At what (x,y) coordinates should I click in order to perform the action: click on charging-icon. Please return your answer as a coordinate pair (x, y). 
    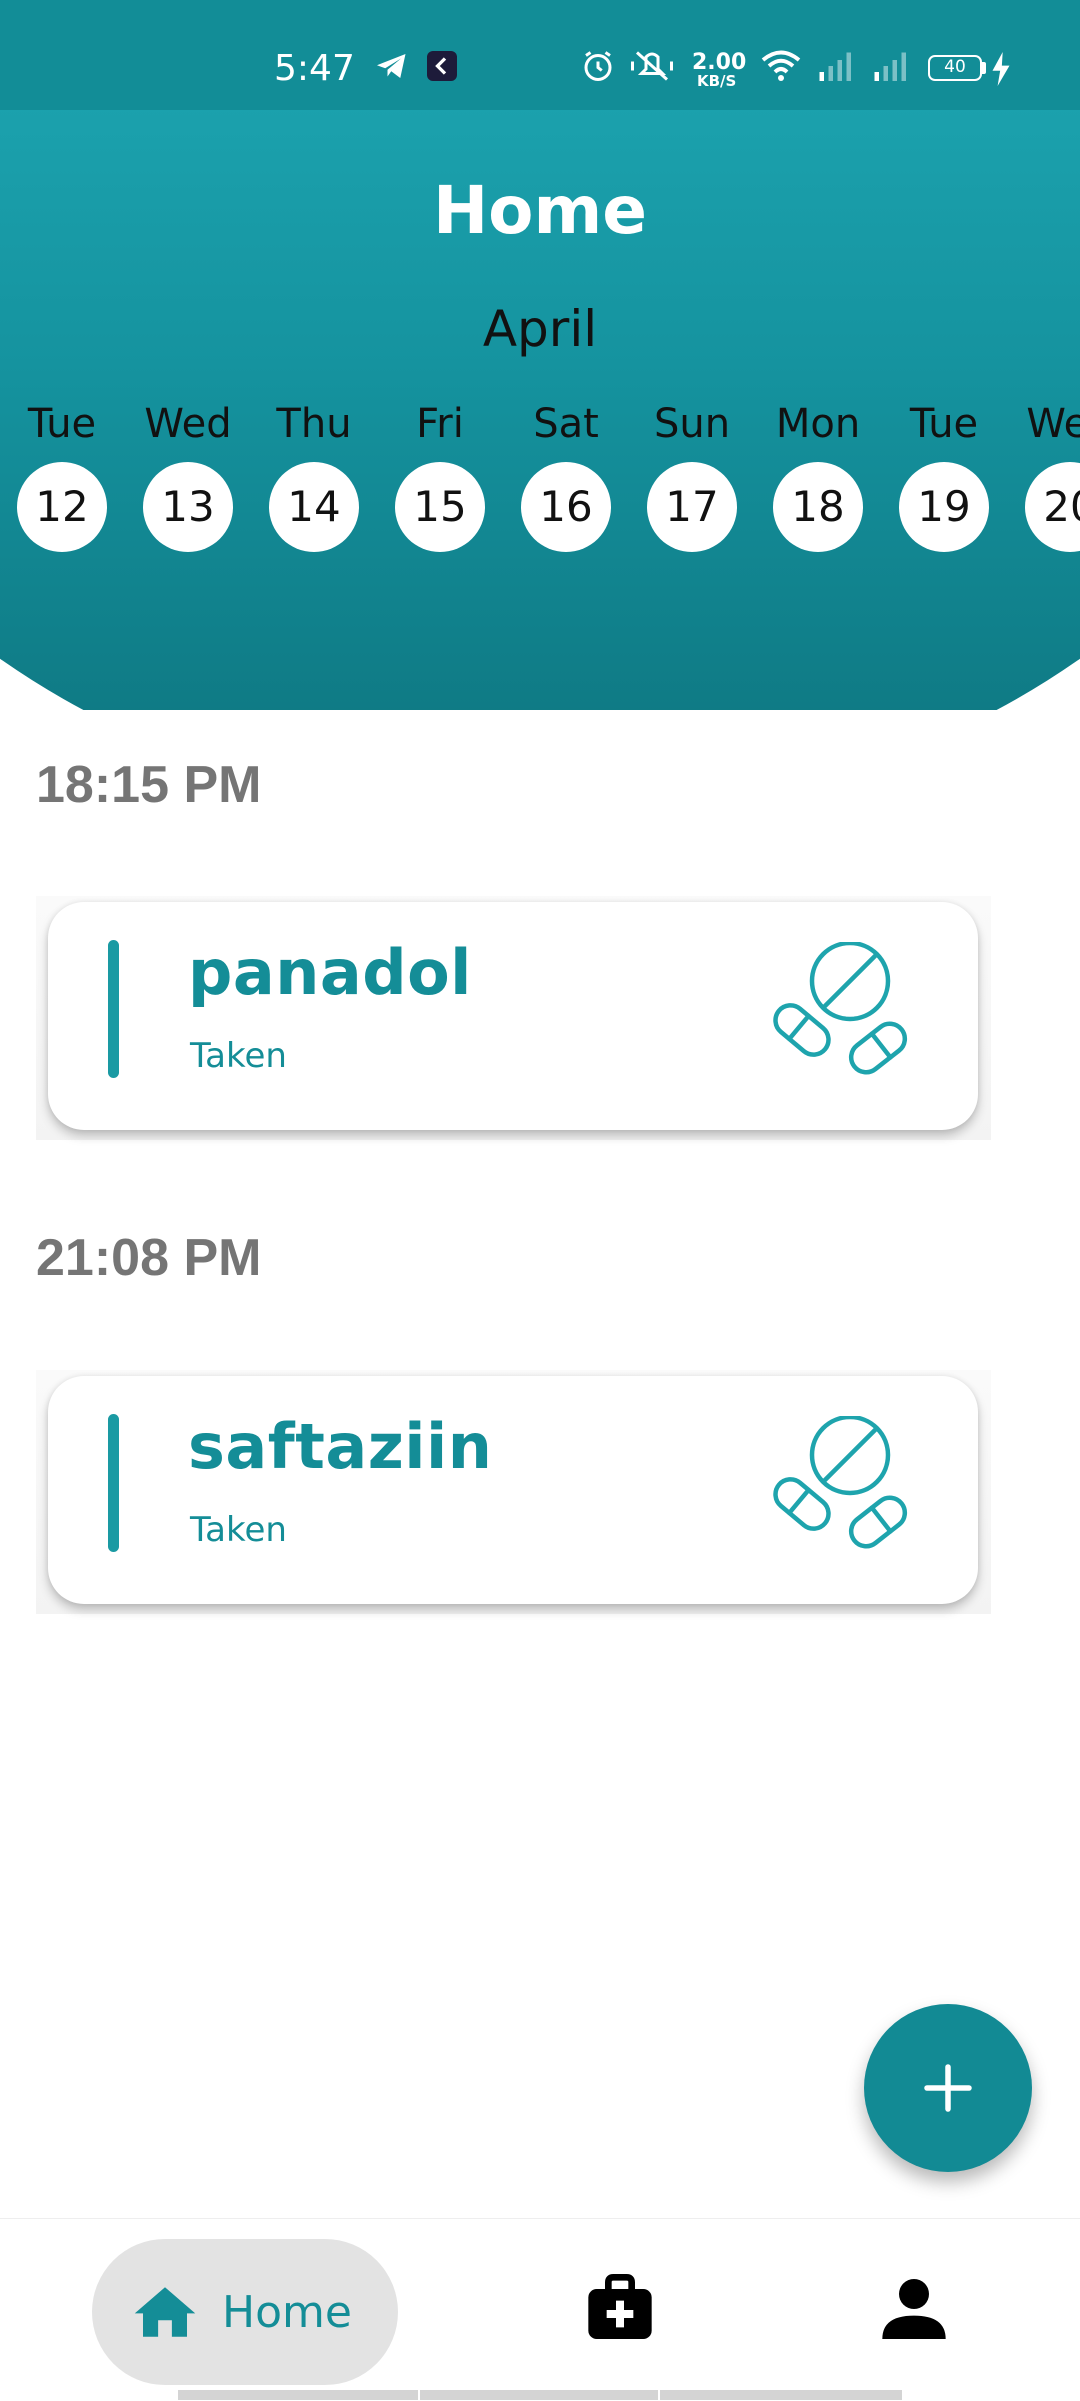
    Looking at the image, I should click on (1001, 69).